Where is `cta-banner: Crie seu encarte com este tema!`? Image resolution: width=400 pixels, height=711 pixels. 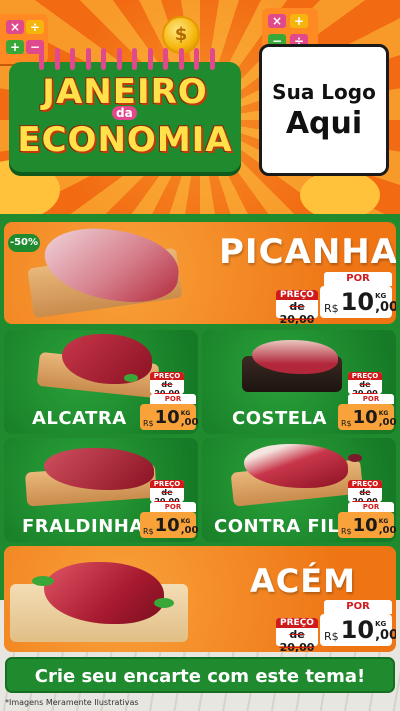
cta-banner: Crie seu encarte com este tema! is located at coordinates (200, 675).